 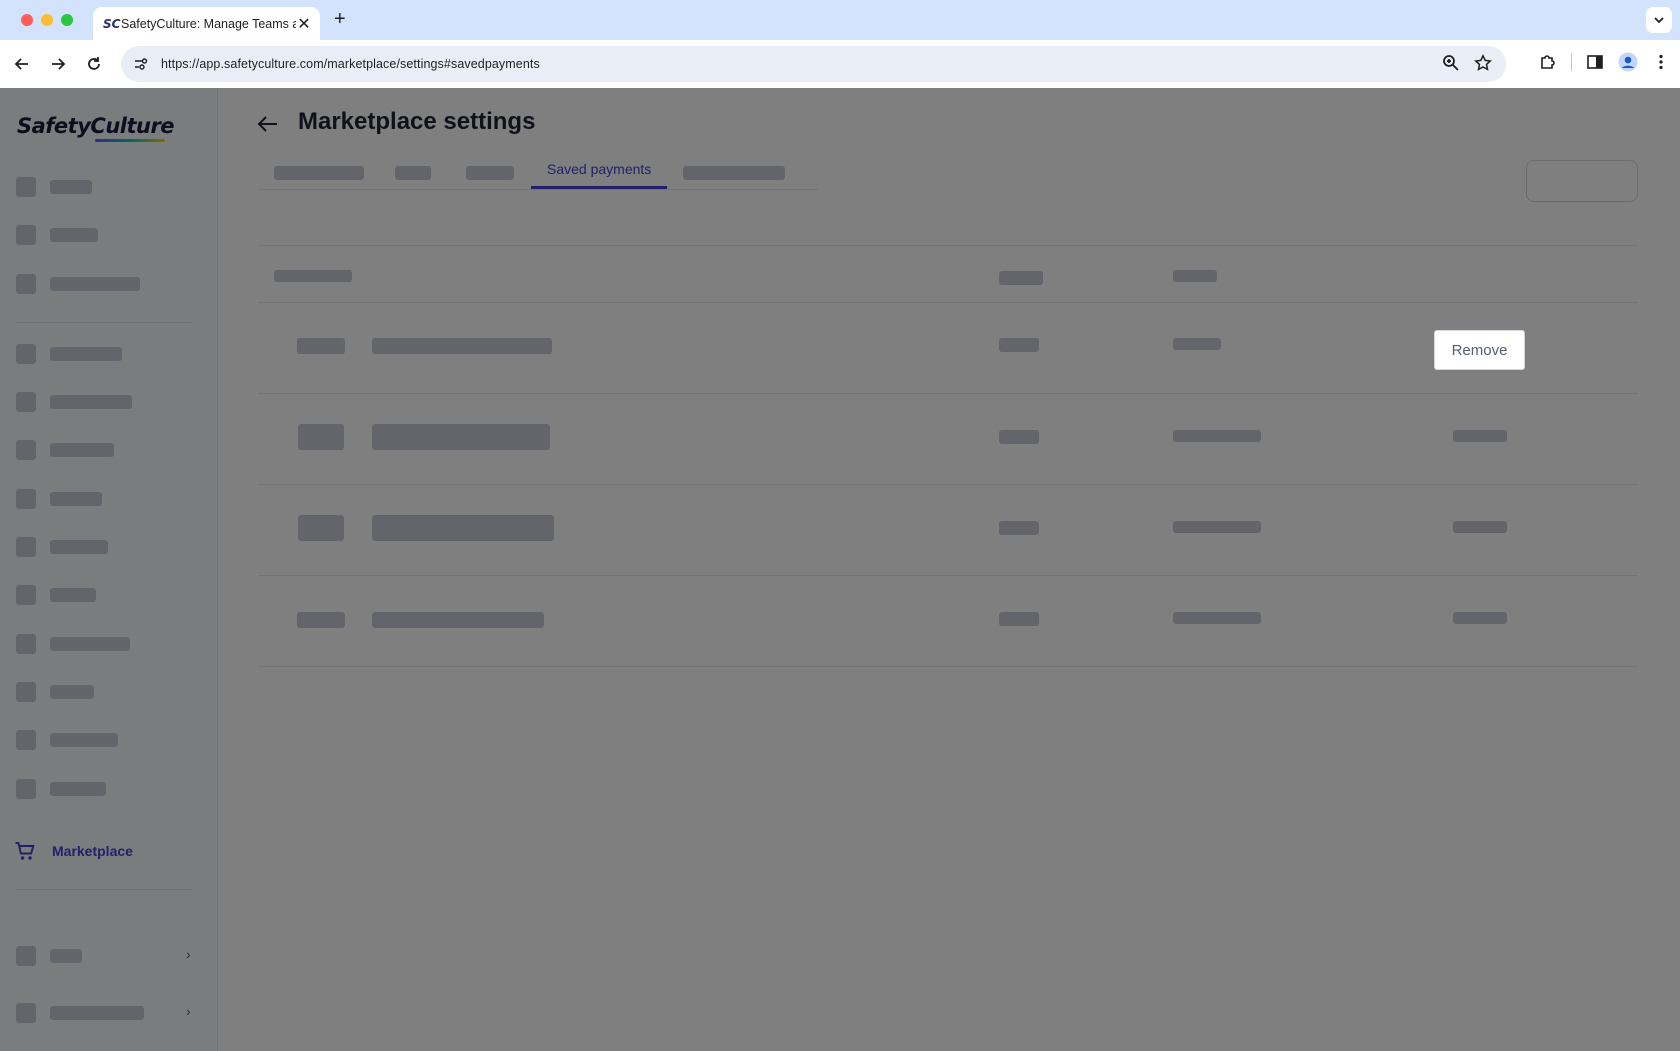 I want to click on chevron-down-icon, so click(x=1659, y=20).